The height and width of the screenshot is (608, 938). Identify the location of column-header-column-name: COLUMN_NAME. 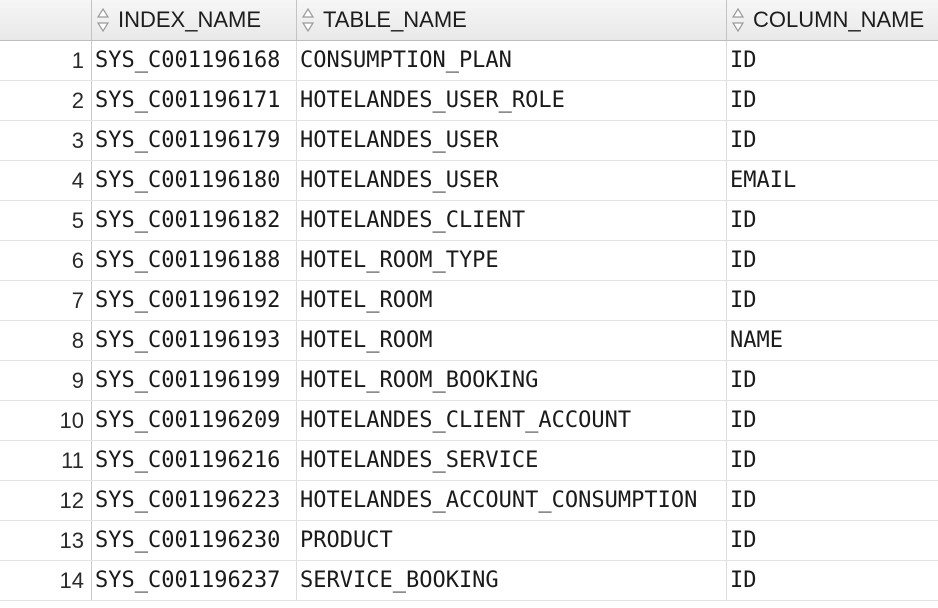
(832, 20).